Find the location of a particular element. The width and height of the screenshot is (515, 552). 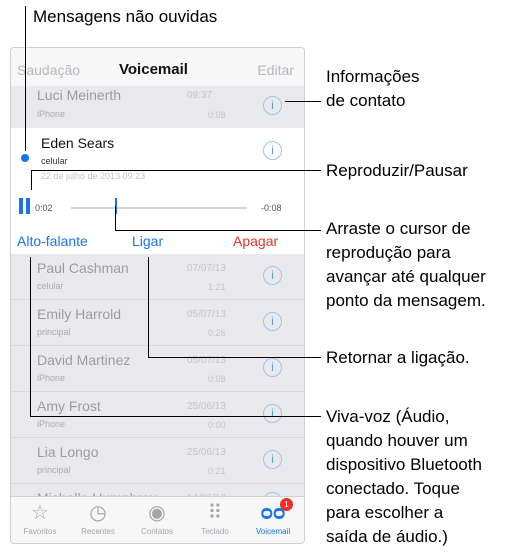

edit-button: Editar is located at coordinates (275, 70).